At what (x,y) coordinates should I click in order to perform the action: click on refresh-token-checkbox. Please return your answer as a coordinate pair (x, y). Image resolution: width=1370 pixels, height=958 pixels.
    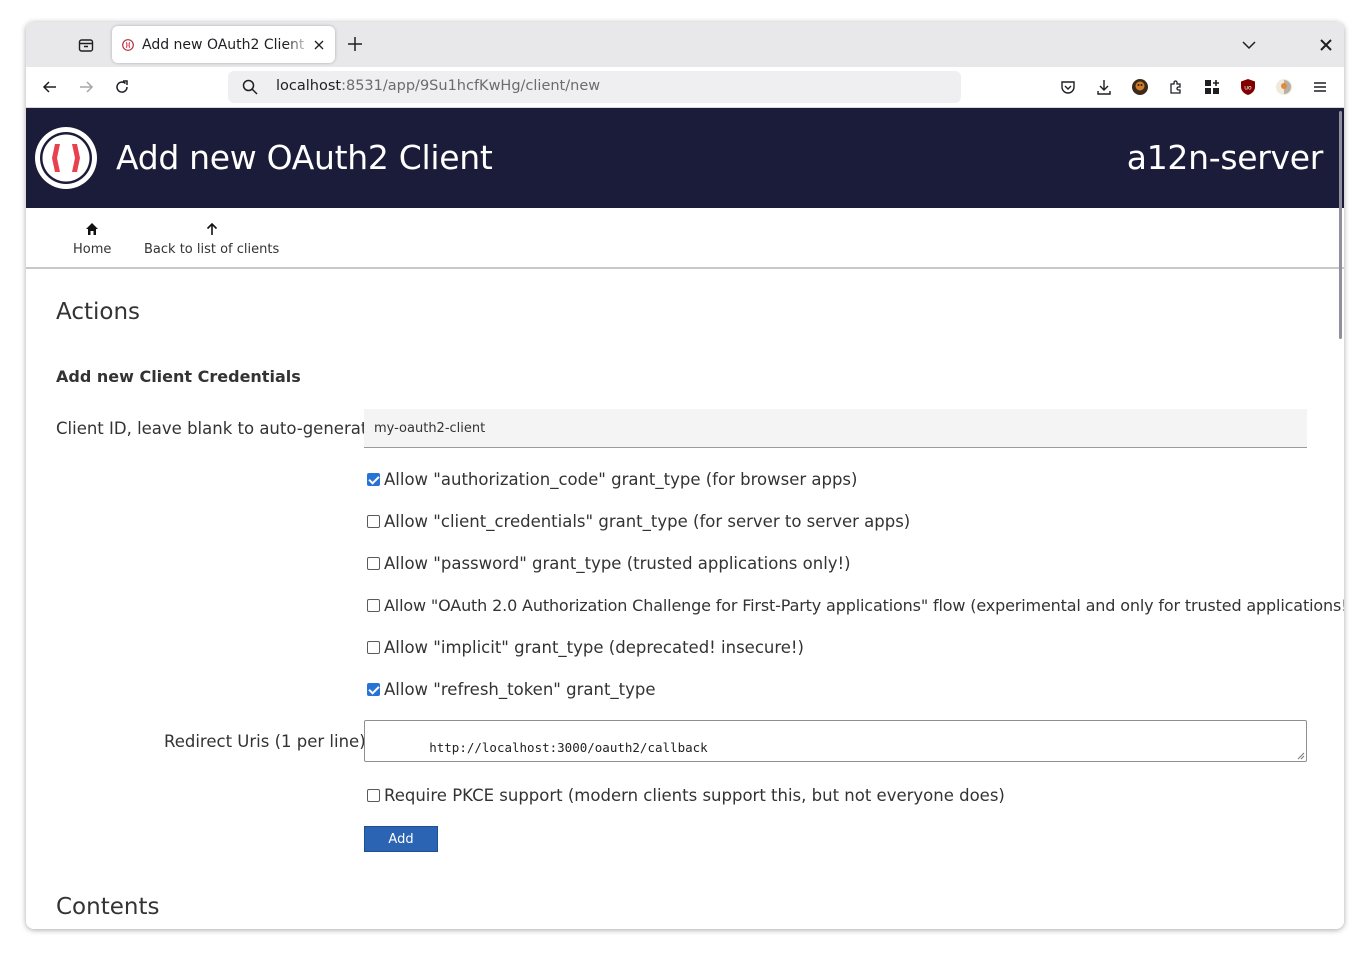
    Looking at the image, I should click on (373, 689).